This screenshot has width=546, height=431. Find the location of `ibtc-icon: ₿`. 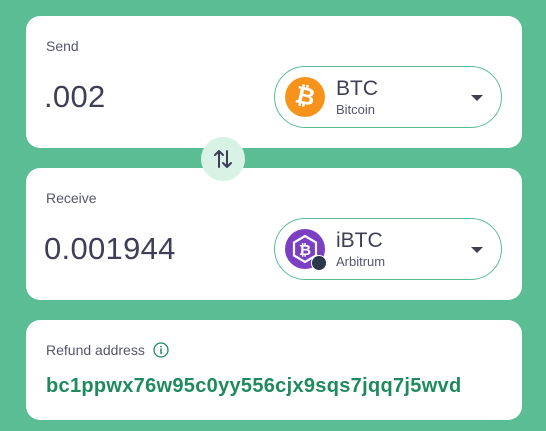

ibtc-icon: ₿ is located at coordinates (306, 250).